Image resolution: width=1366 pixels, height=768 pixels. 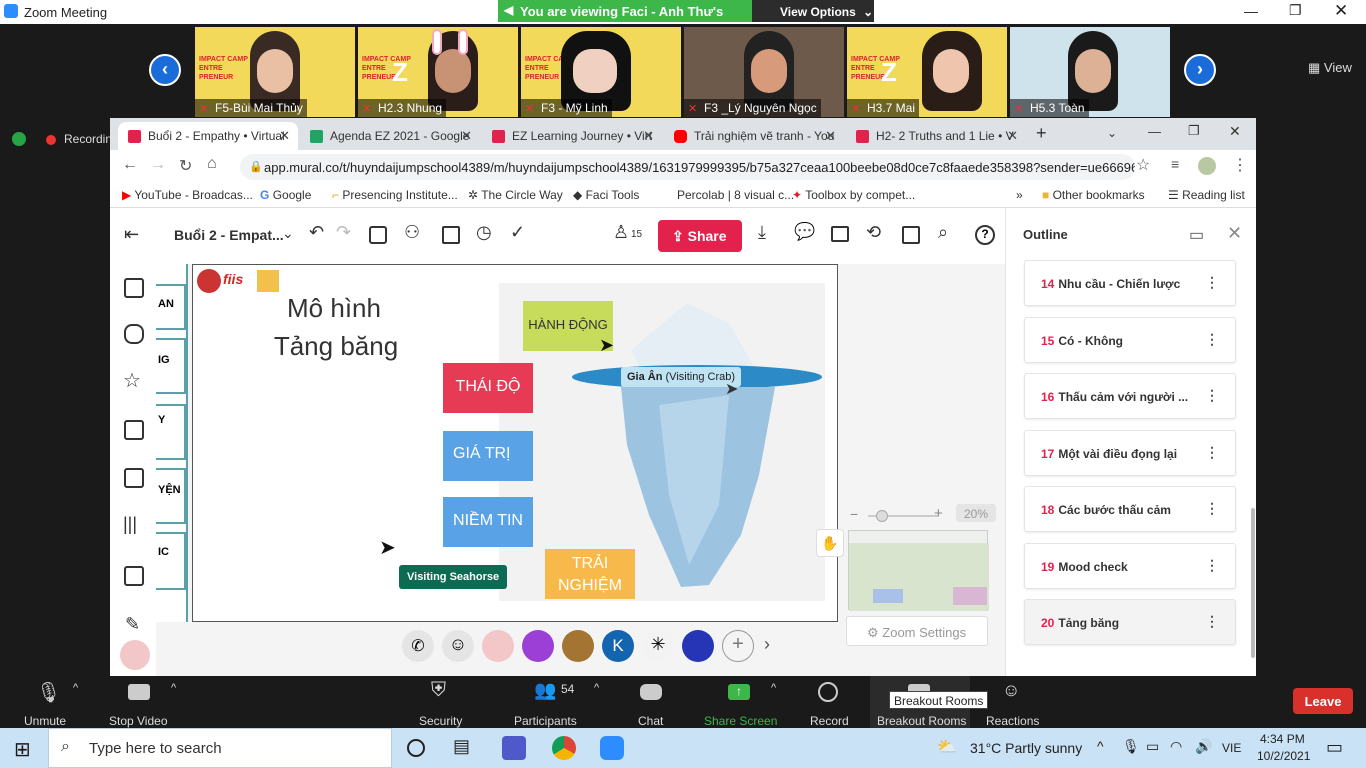 I want to click on star-icon: ☆, so click(x=132, y=380).